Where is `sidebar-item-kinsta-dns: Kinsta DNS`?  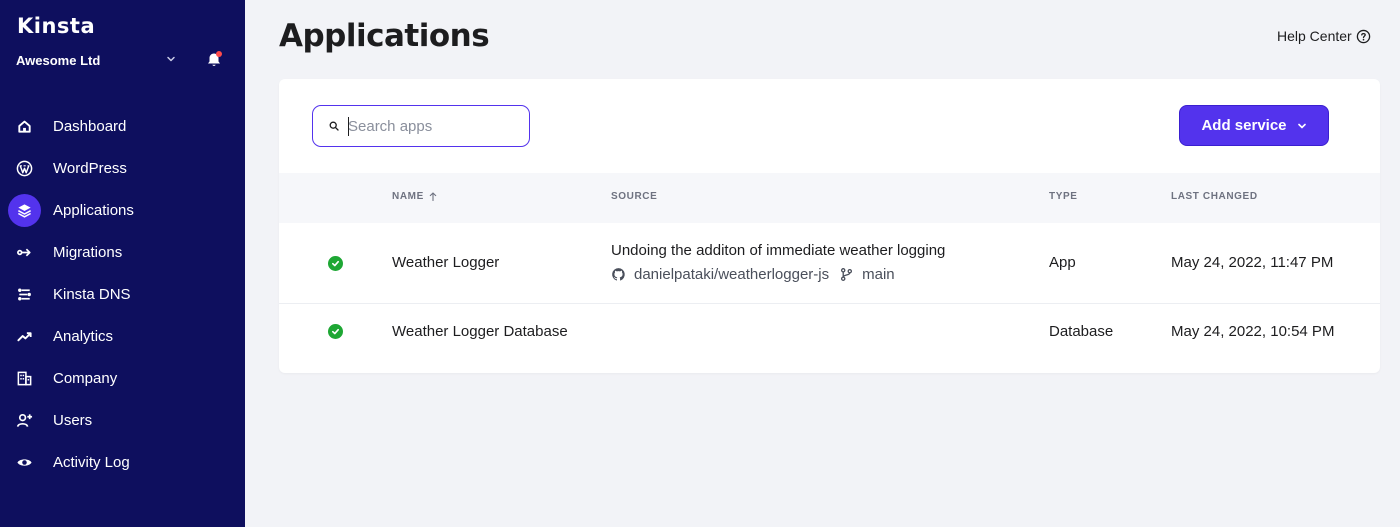 sidebar-item-kinsta-dns: Kinsta DNS is located at coordinates (122, 294).